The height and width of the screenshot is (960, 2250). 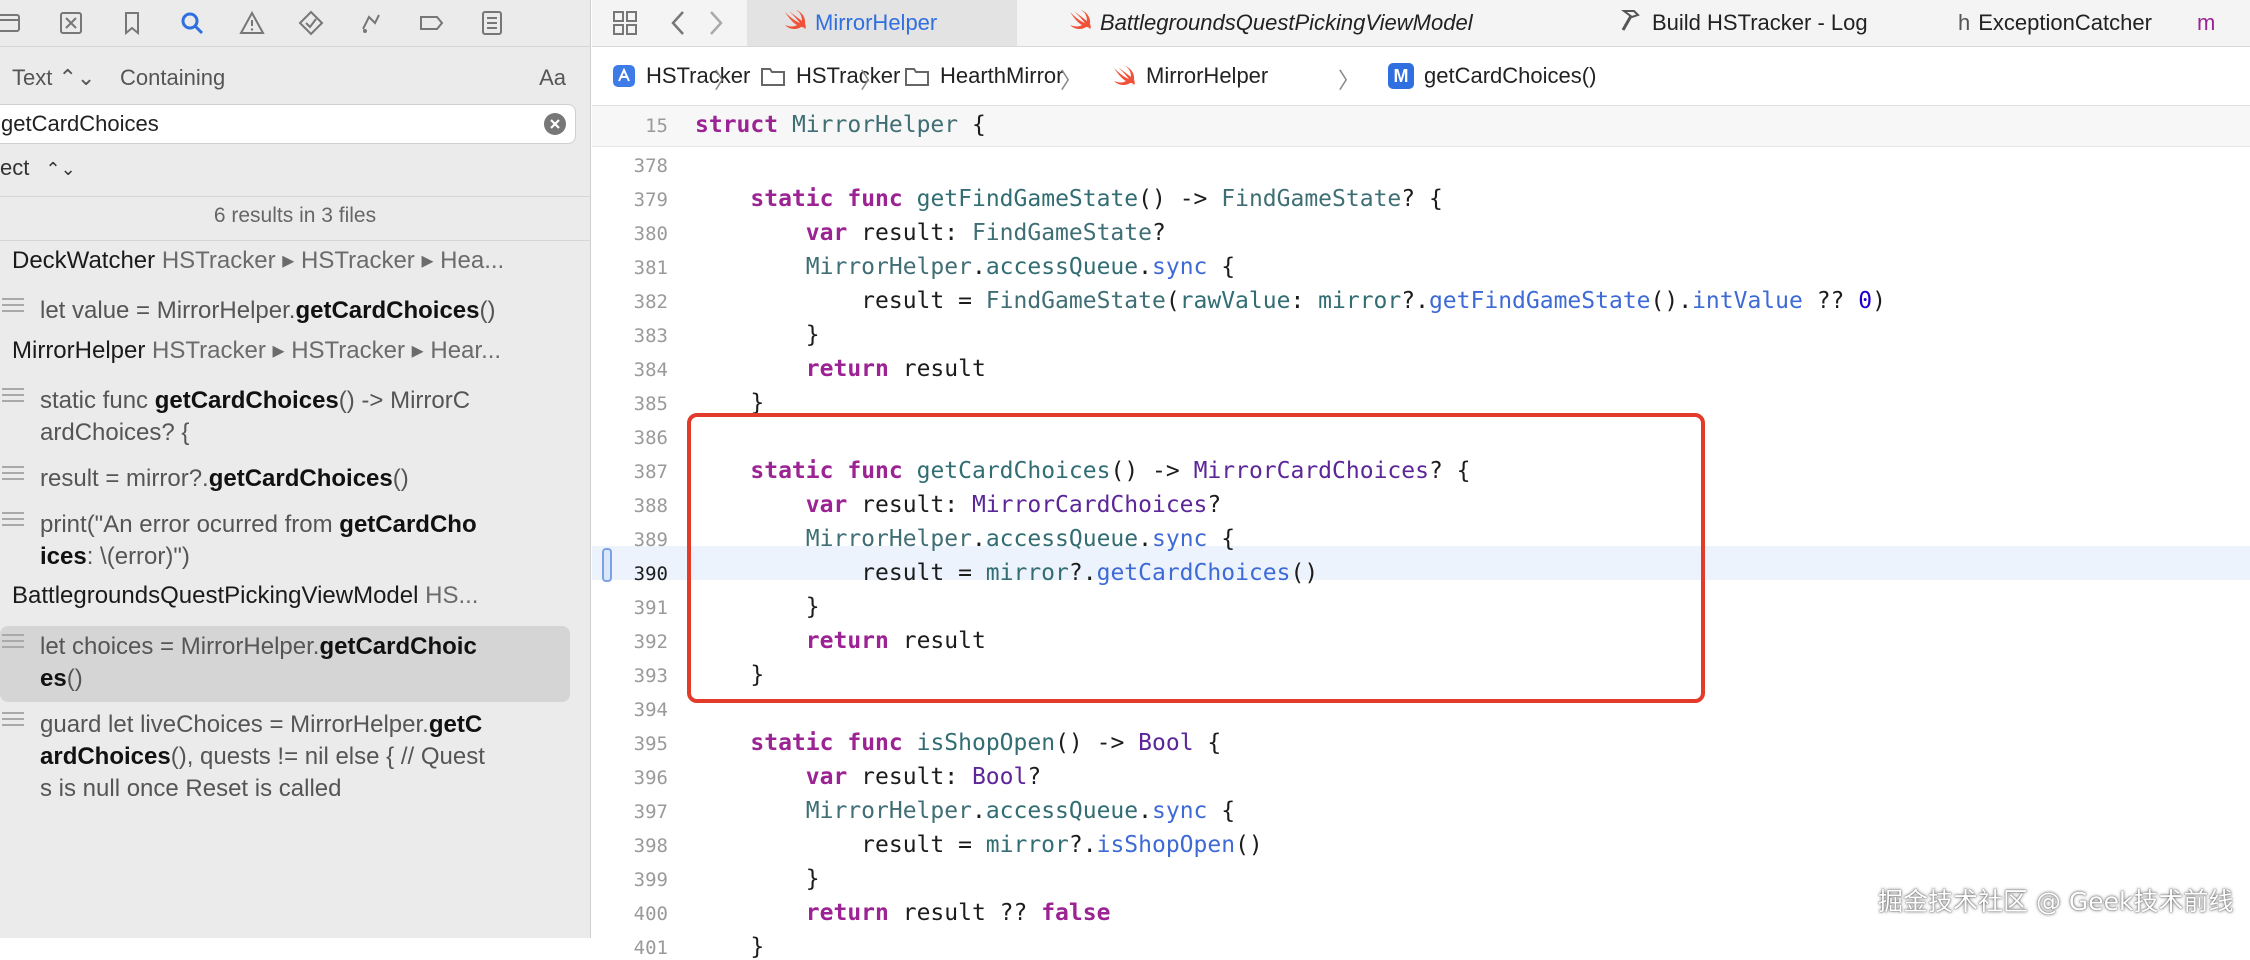 I want to click on line-number: 388, so click(x=650, y=506).